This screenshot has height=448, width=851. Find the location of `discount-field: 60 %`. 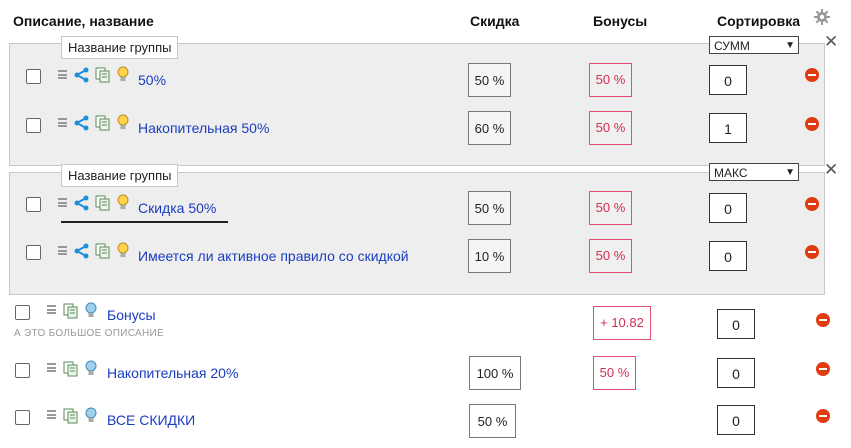

discount-field: 60 % is located at coordinates (489, 128).